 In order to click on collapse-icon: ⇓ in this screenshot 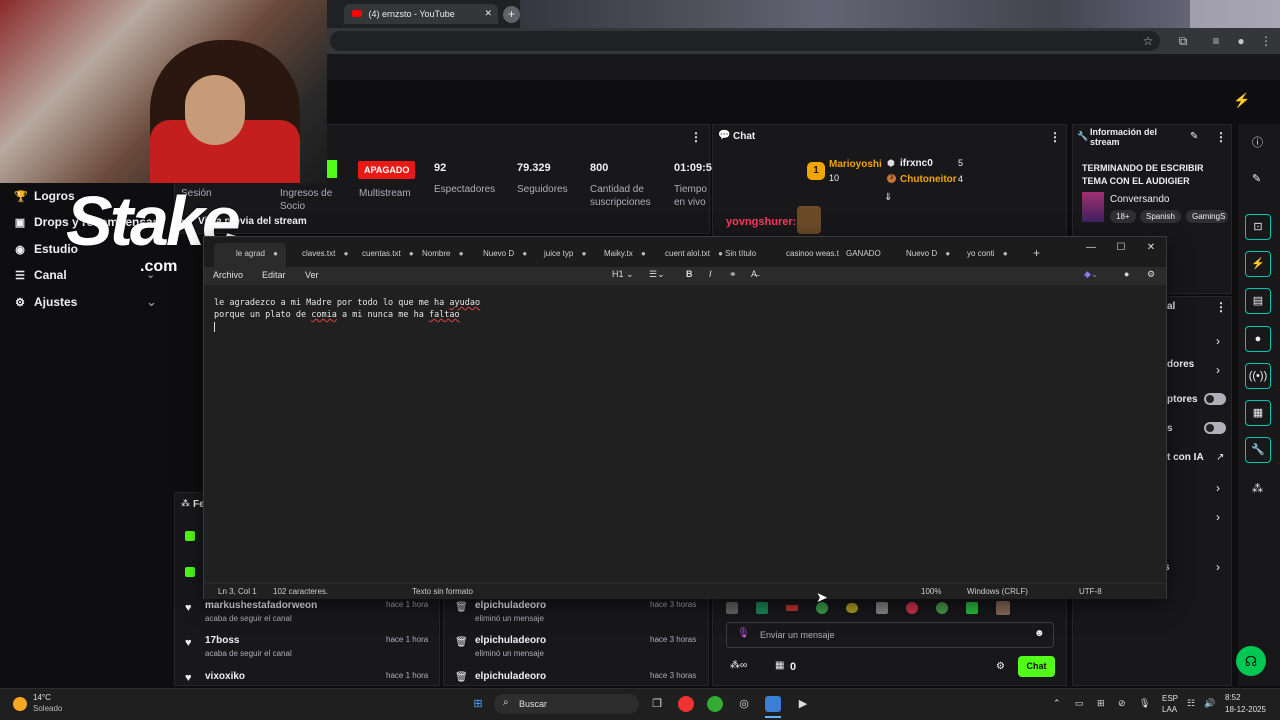, I will do `click(888, 197)`.